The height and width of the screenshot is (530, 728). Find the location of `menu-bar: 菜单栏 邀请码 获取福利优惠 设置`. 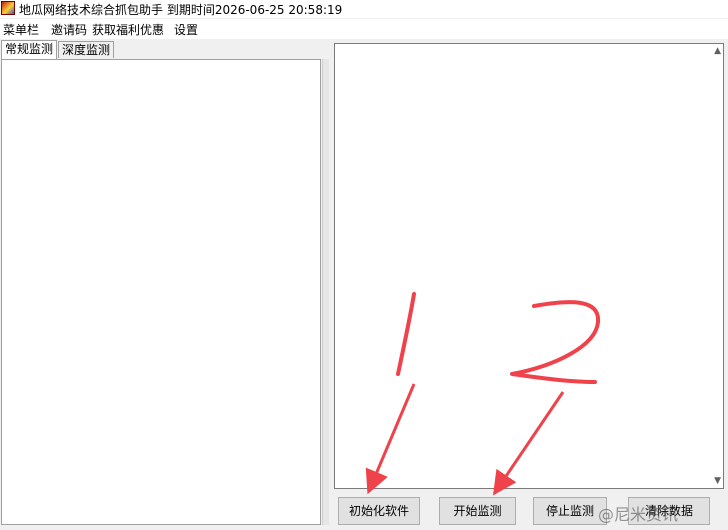

menu-bar: 菜单栏 邀请码 获取福利优惠 设置 is located at coordinates (364, 29).